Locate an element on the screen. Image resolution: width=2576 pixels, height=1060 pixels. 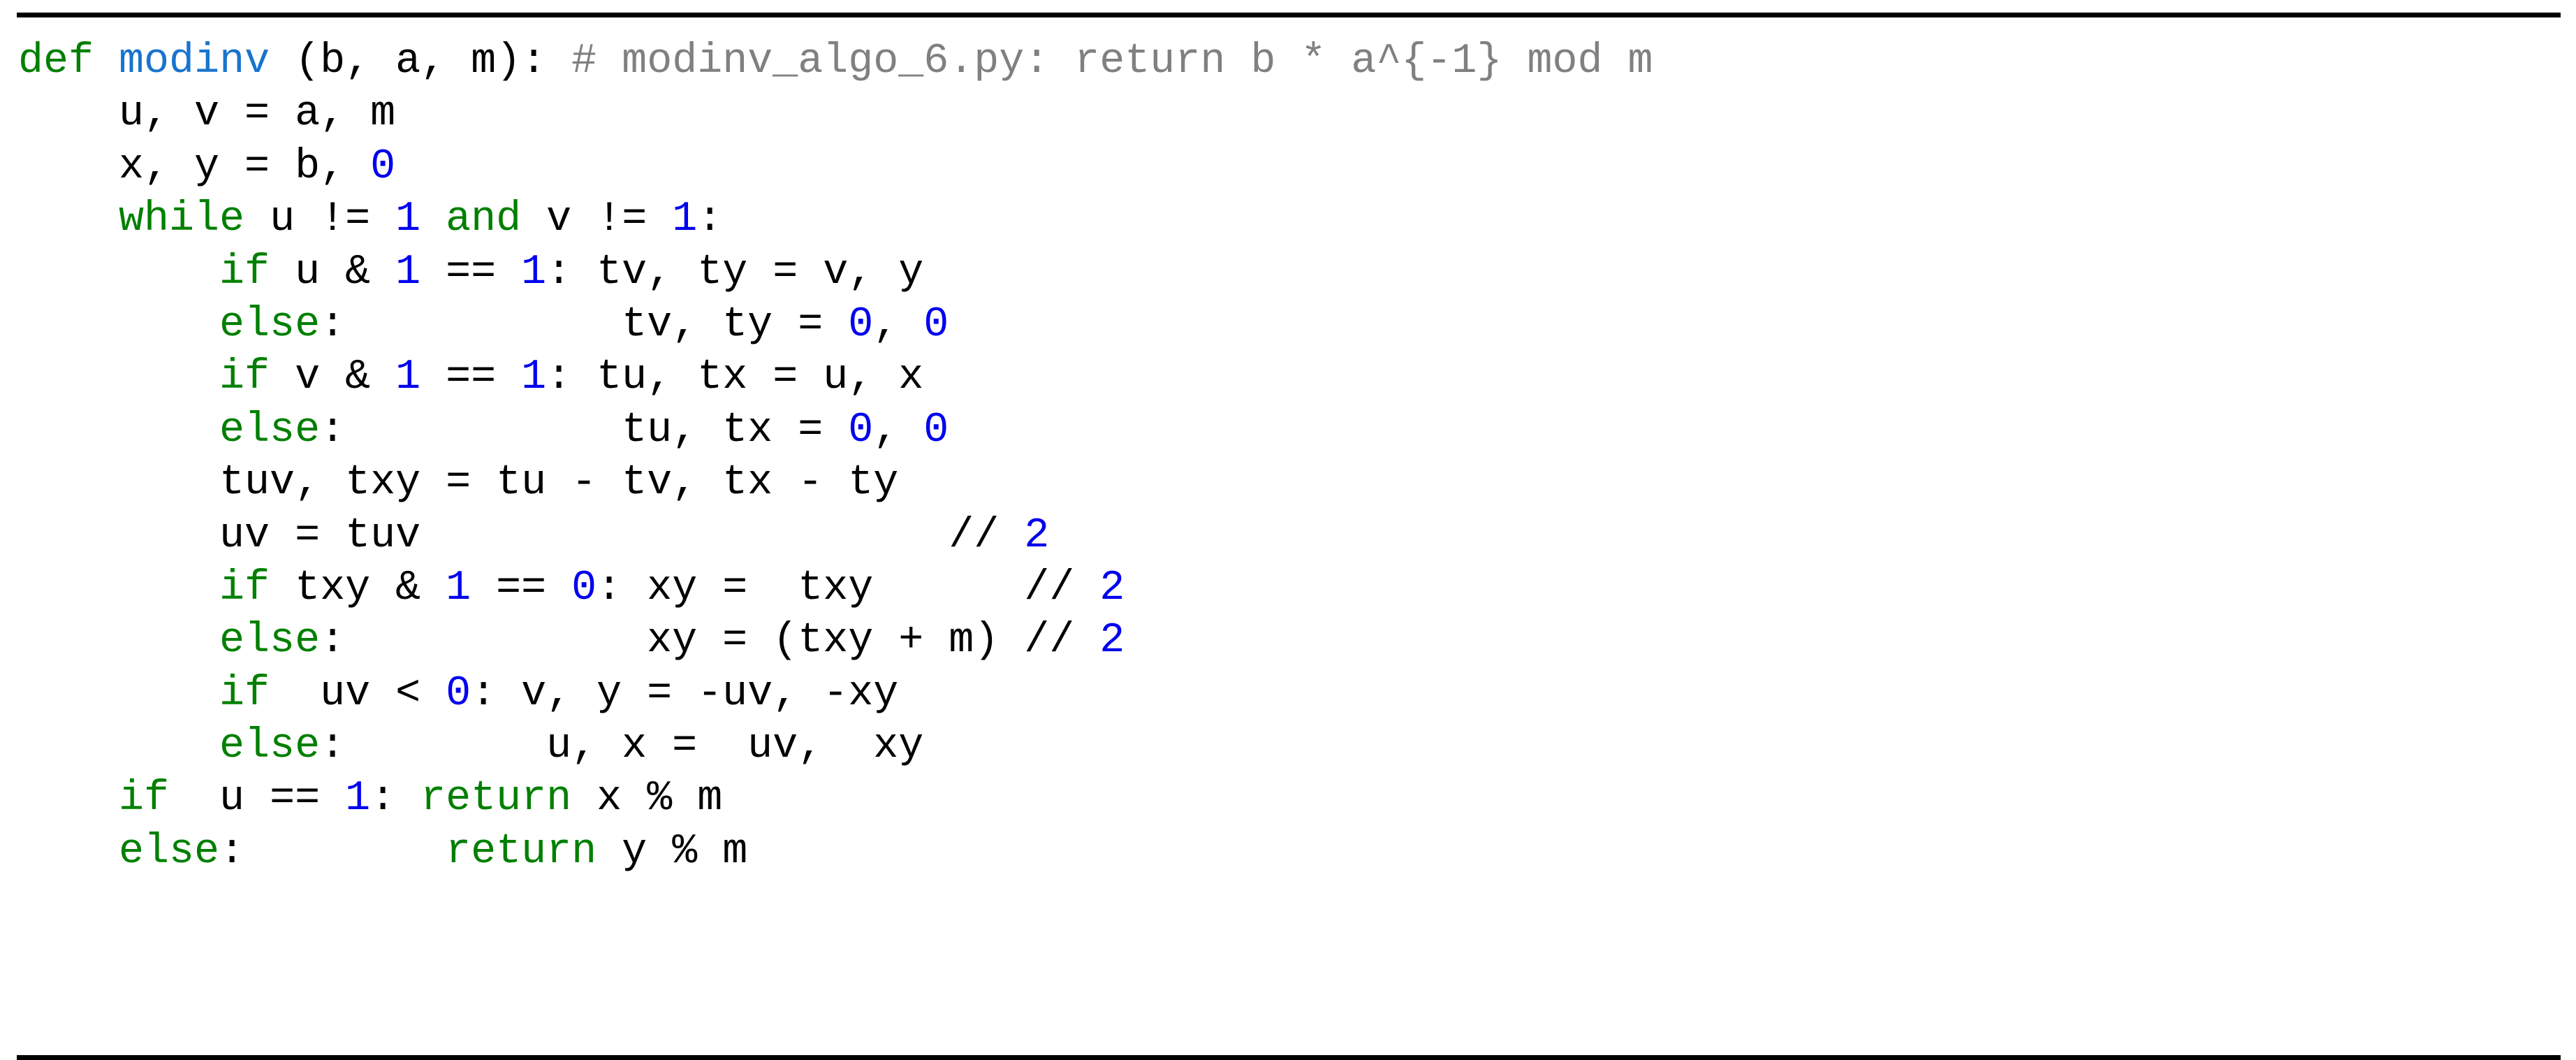
code-line: x, y = b, 0 is located at coordinates (1297, 167).